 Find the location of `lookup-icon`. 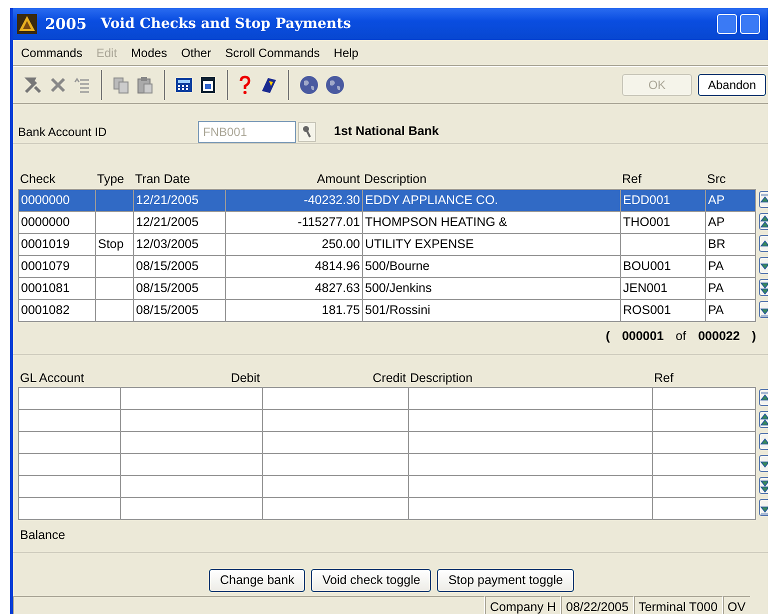

lookup-icon is located at coordinates (307, 132).